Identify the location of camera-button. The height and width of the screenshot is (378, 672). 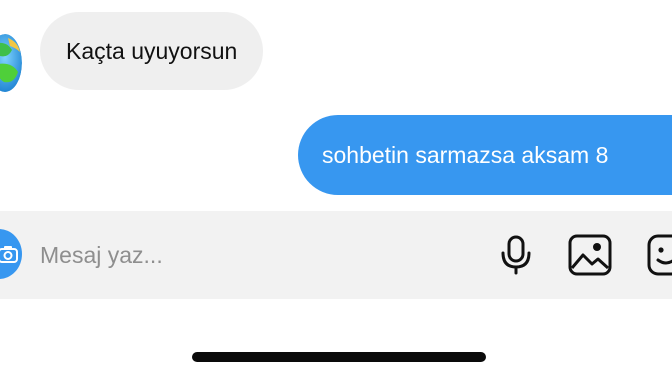
(11, 254).